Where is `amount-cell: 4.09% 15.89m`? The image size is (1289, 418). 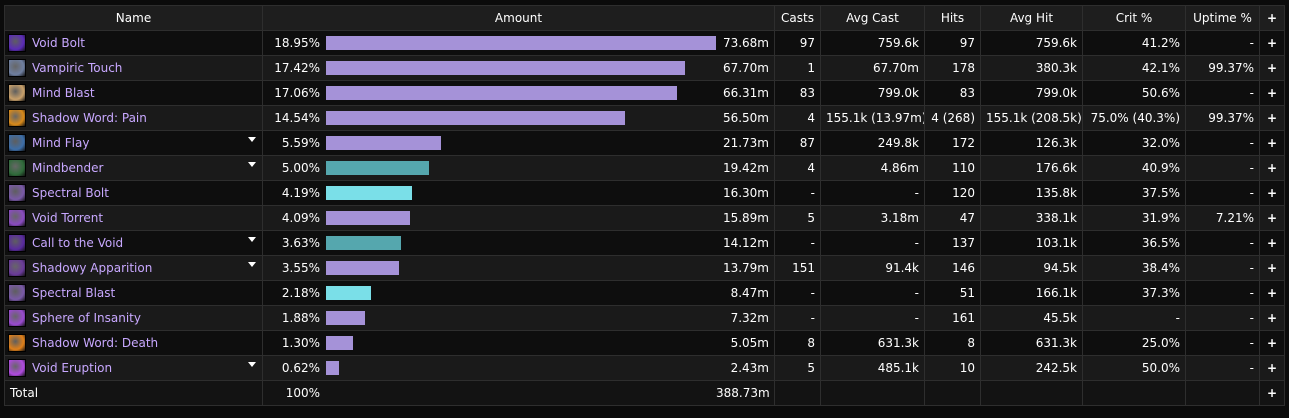
amount-cell: 4.09% 15.89m is located at coordinates (518, 218).